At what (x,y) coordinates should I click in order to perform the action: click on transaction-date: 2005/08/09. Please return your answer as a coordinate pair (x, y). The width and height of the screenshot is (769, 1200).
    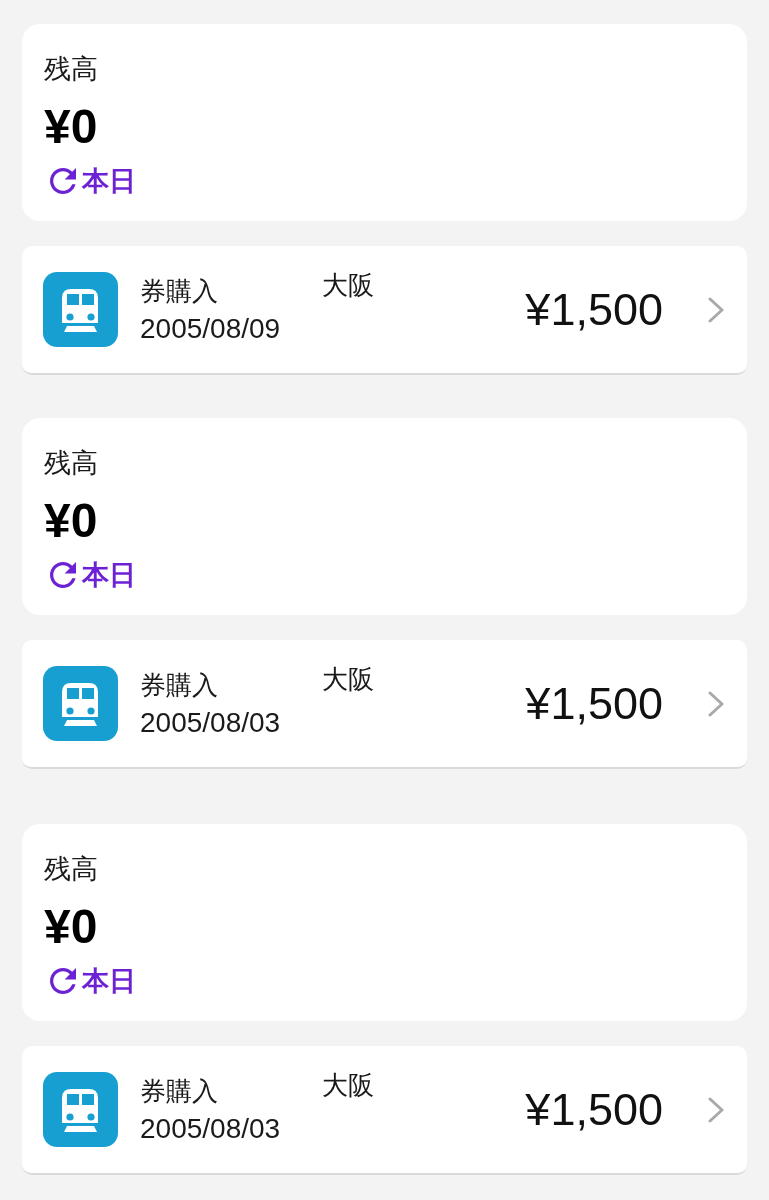
    Looking at the image, I should click on (211, 328).